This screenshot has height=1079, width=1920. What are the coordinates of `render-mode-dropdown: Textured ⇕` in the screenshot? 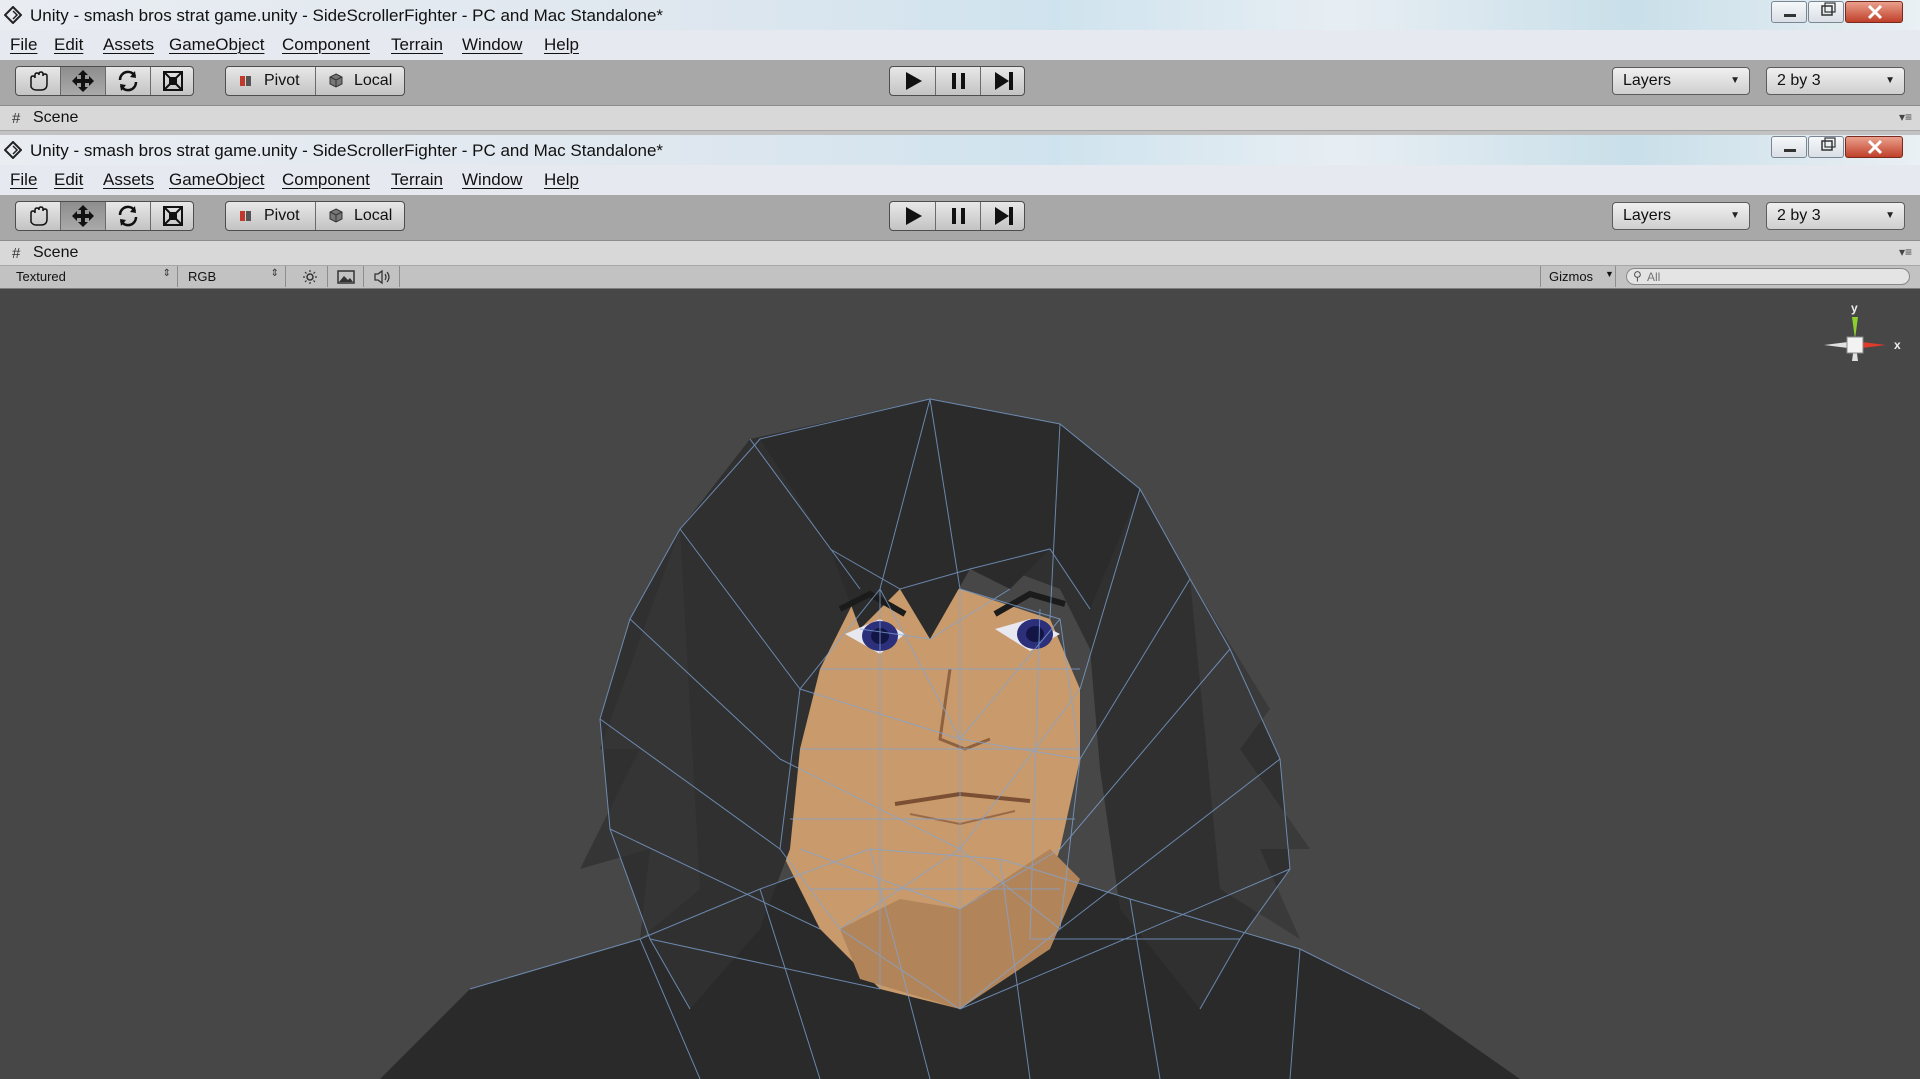 It's located at (93, 276).